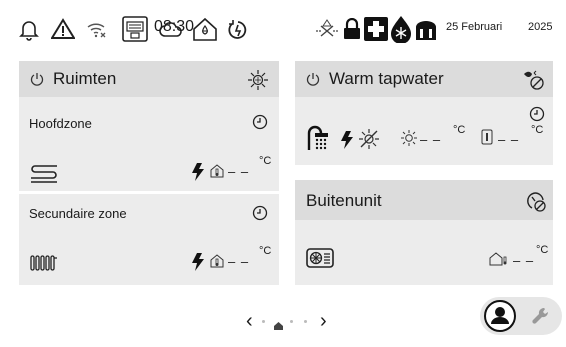 This screenshot has height=347, width=566. What do you see at coordinates (524, 260) in the screenshot?
I see `buitenunit-temp: – –` at bounding box center [524, 260].